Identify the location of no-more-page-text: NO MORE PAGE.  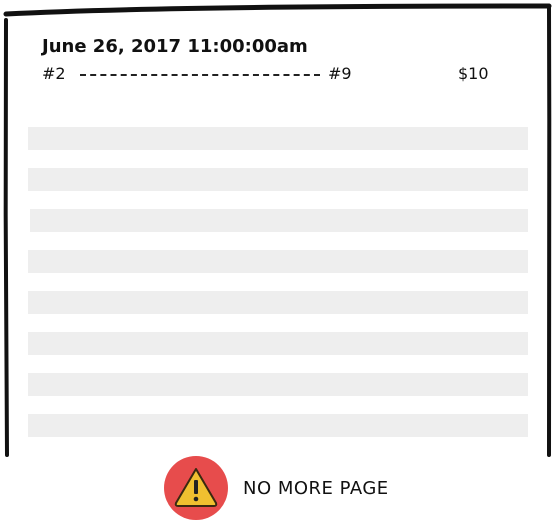
(316, 488).